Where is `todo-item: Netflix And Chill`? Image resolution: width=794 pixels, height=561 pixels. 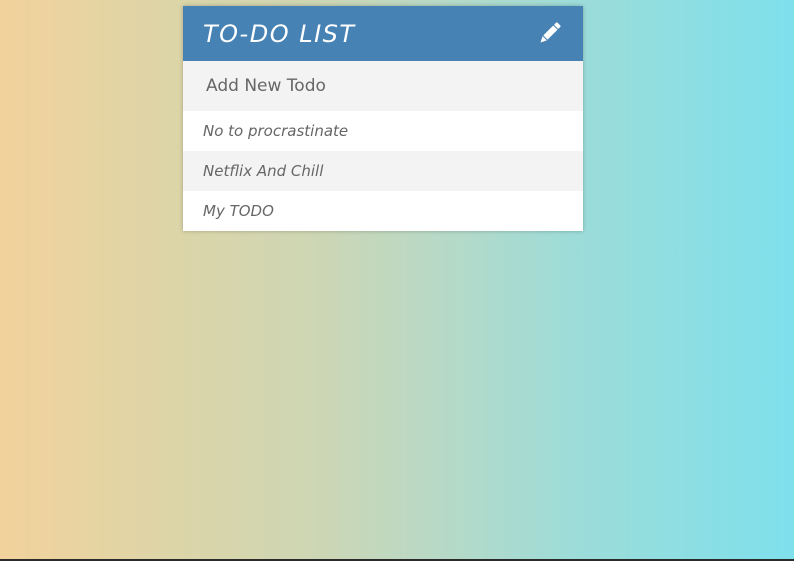 todo-item: Netflix And Chill is located at coordinates (383, 171).